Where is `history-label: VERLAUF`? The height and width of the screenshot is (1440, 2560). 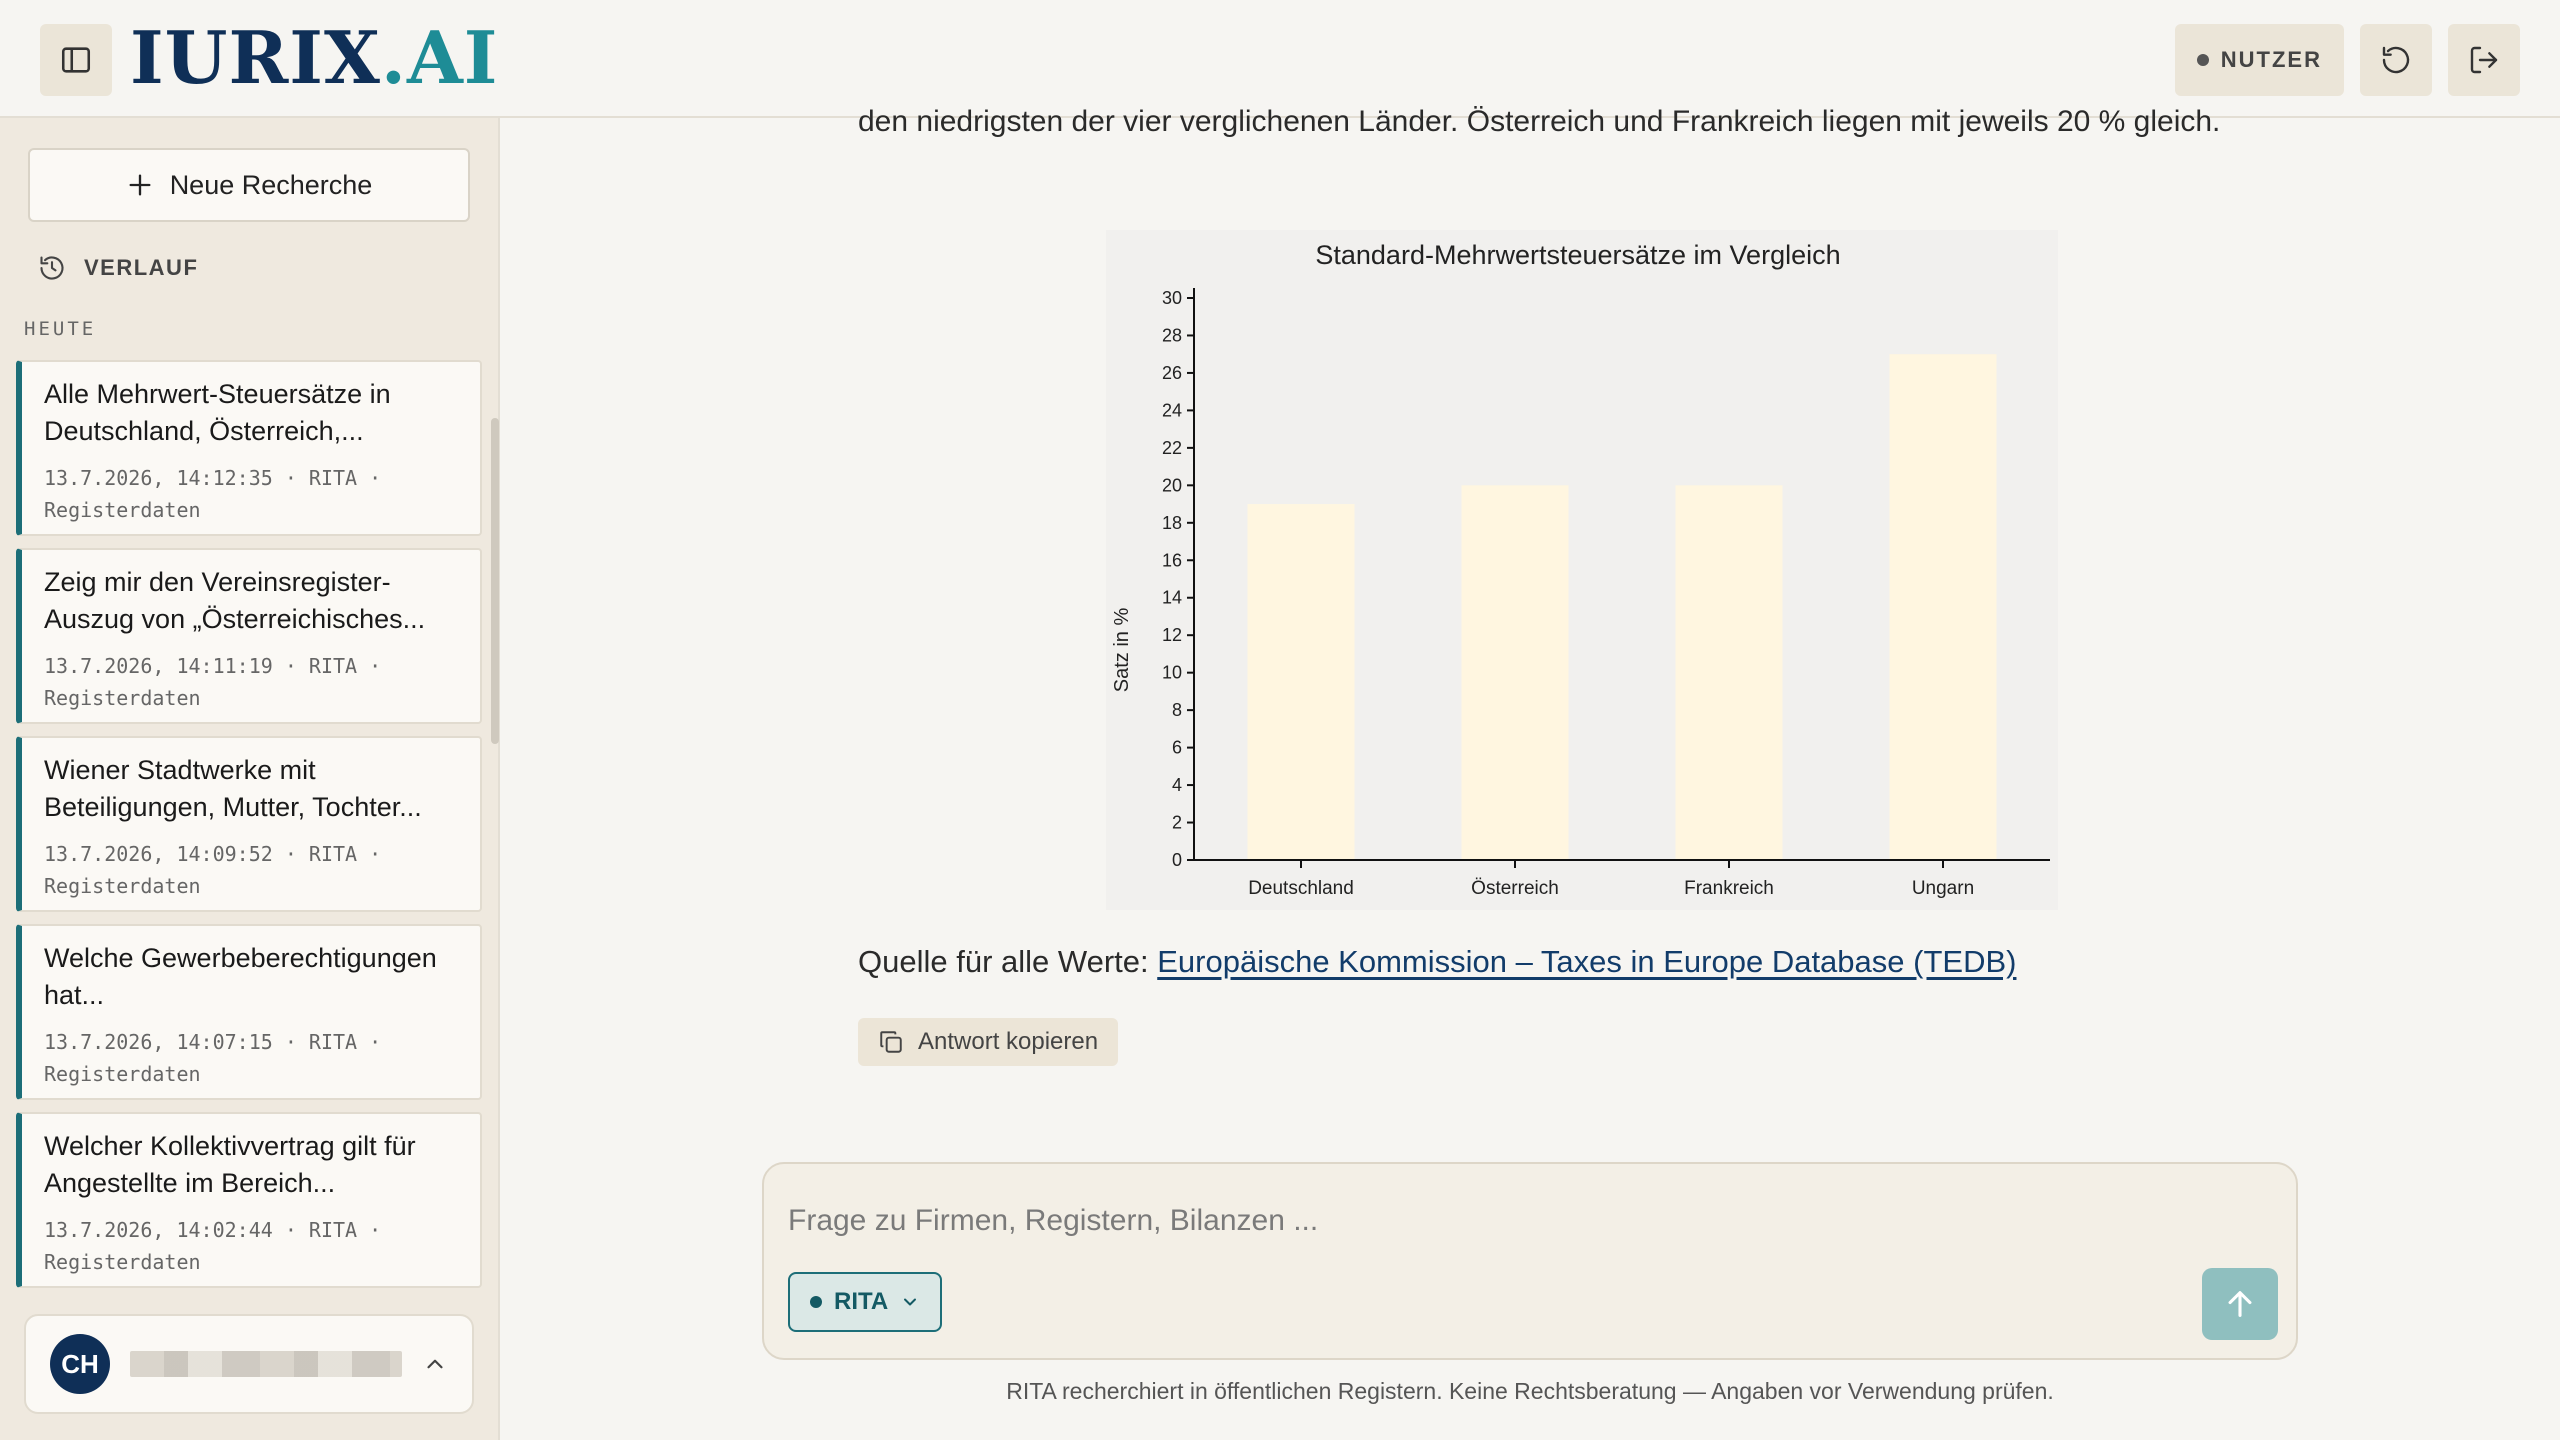 history-label: VERLAUF is located at coordinates (141, 267).